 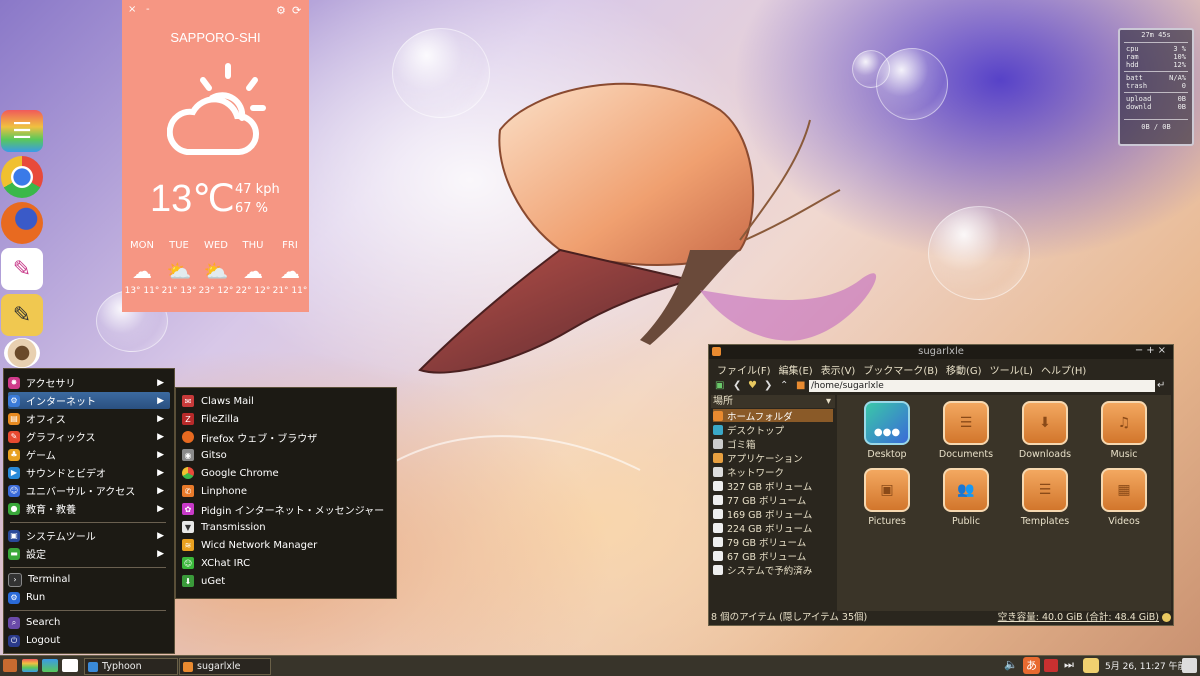 I want to click on new-tab-icon: ▣, so click(x=719, y=385).